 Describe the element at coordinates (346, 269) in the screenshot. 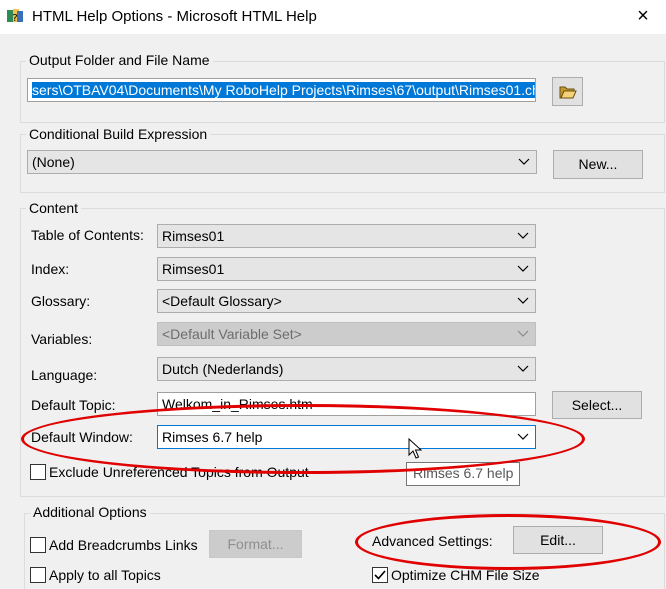

I see `index-dropdown: Rimses01` at that location.